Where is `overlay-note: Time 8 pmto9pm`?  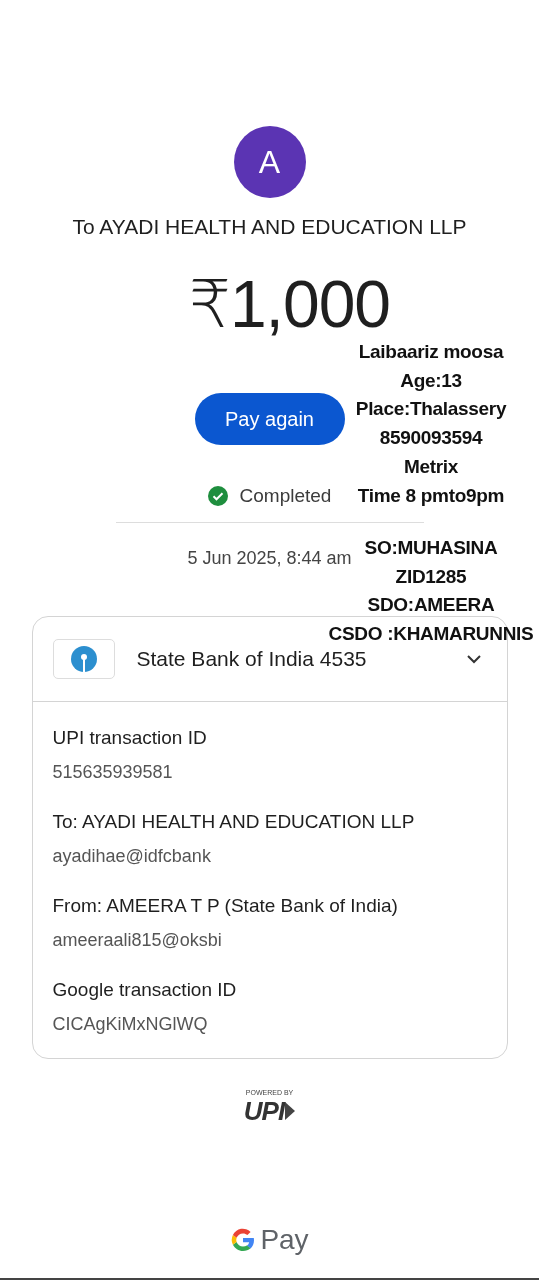
overlay-note: Time 8 pmto9pm is located at coordinates (431, 495).